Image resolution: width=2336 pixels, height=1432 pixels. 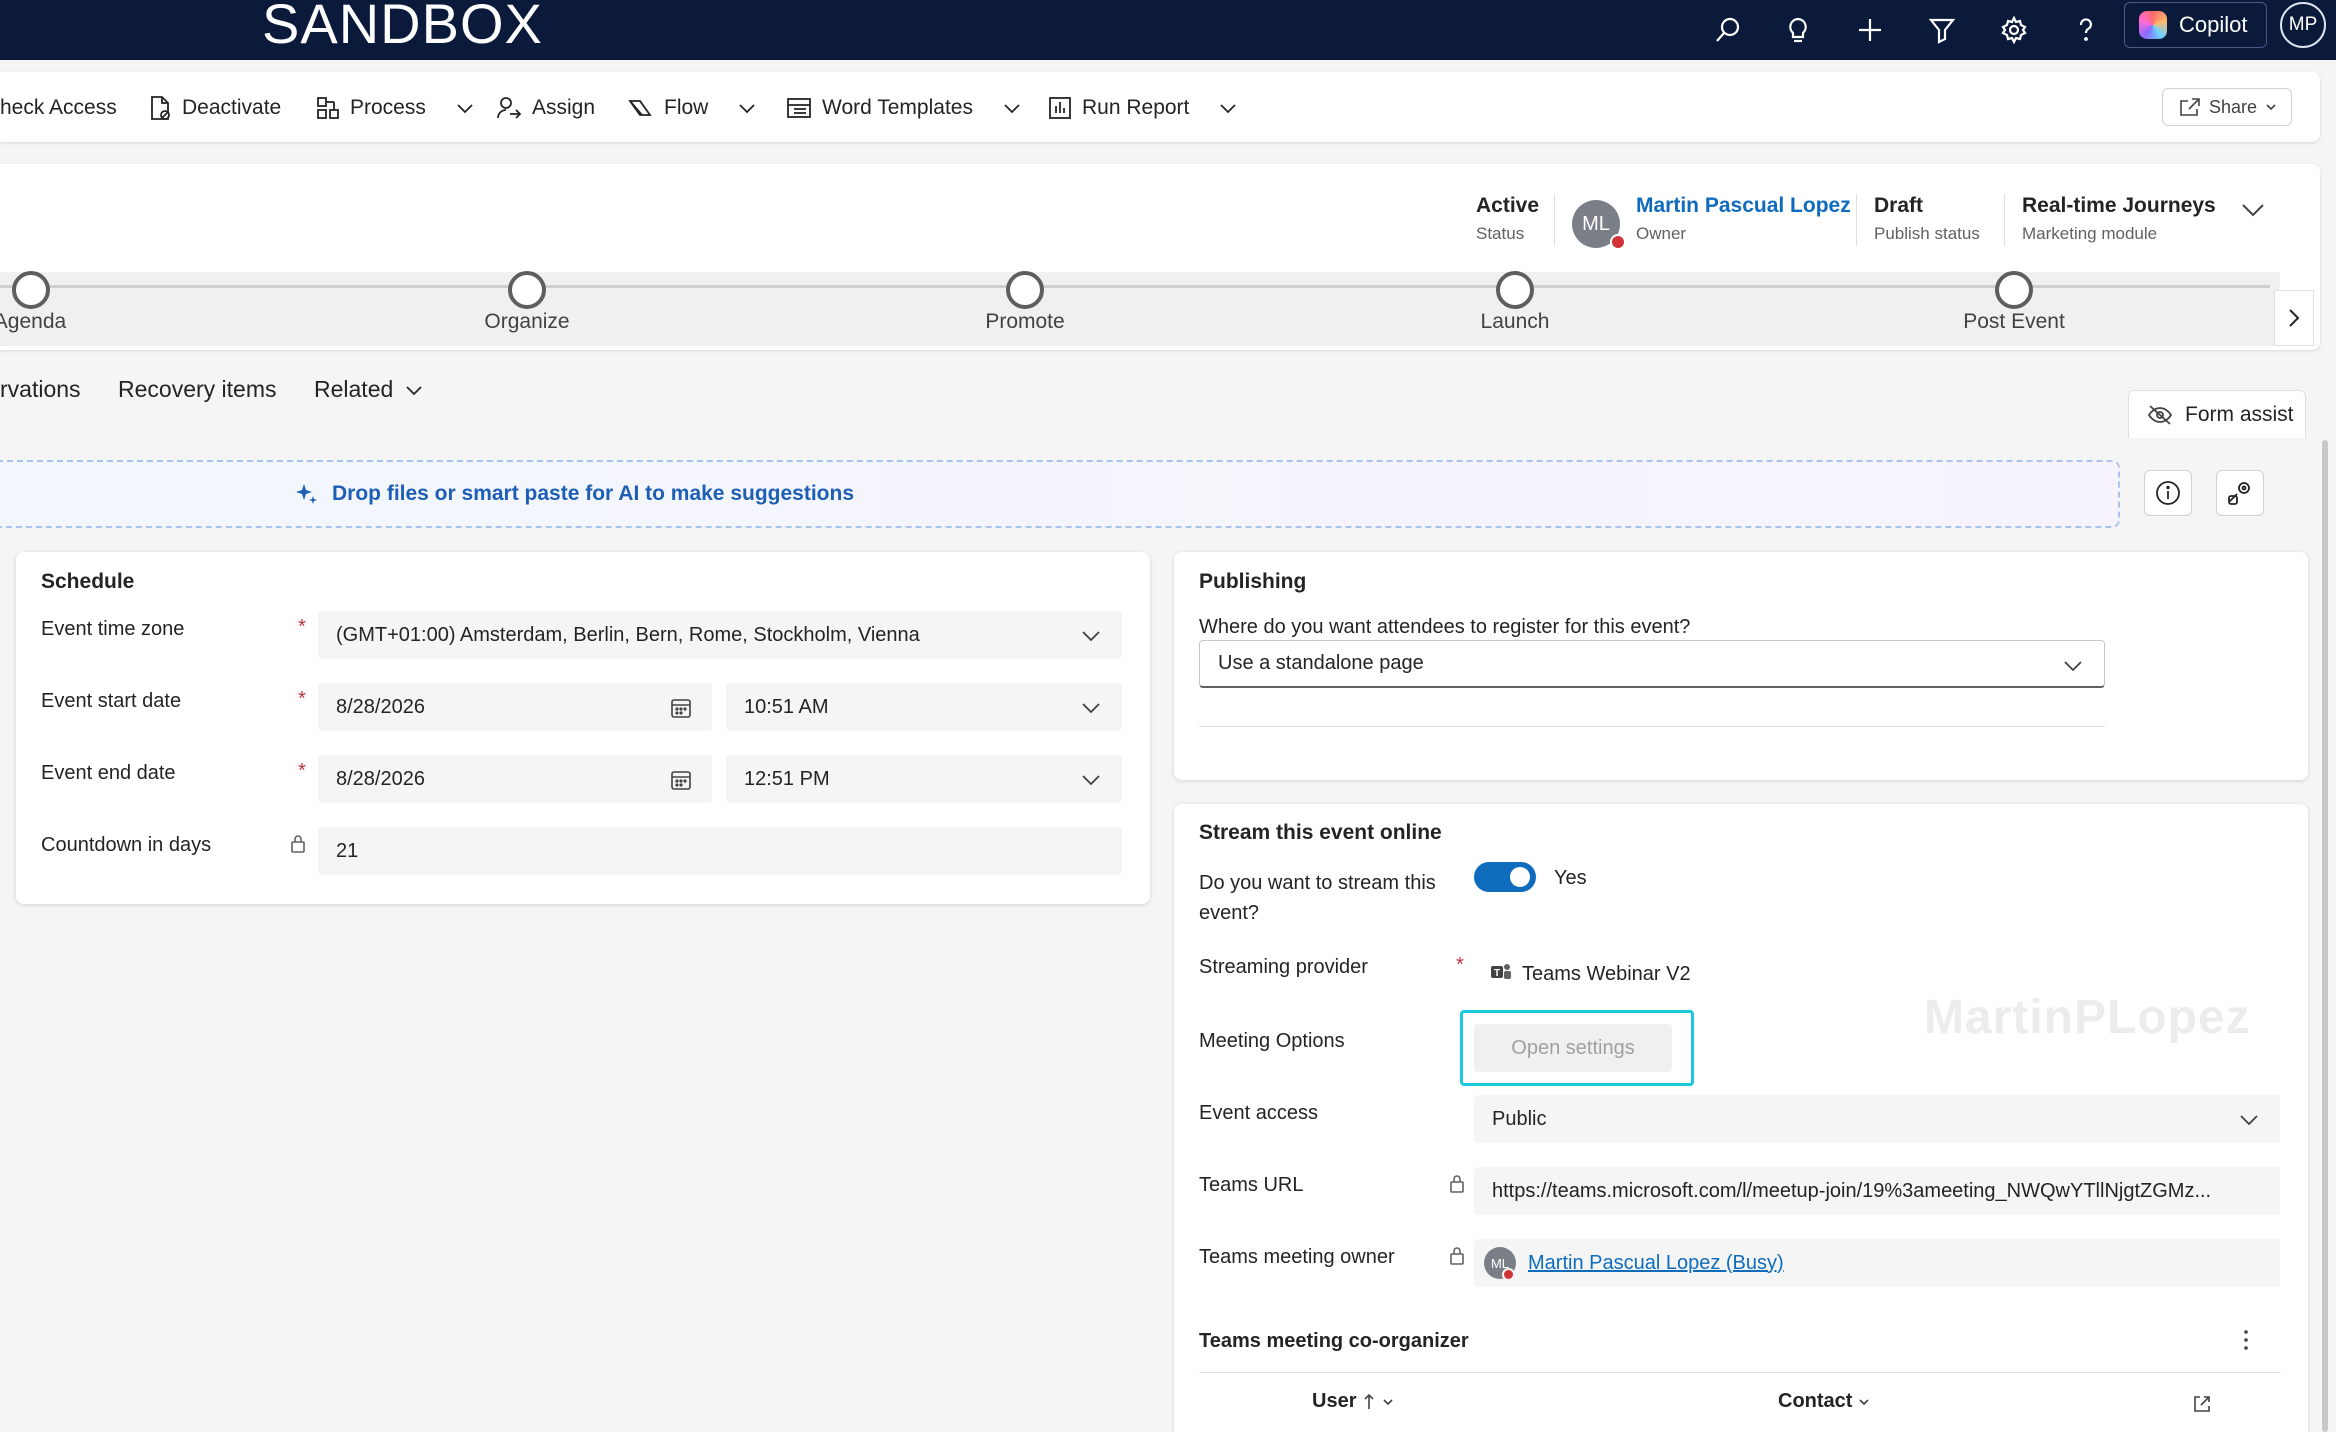 I want to click on column-user: User, so click(x=1353, y=1401).